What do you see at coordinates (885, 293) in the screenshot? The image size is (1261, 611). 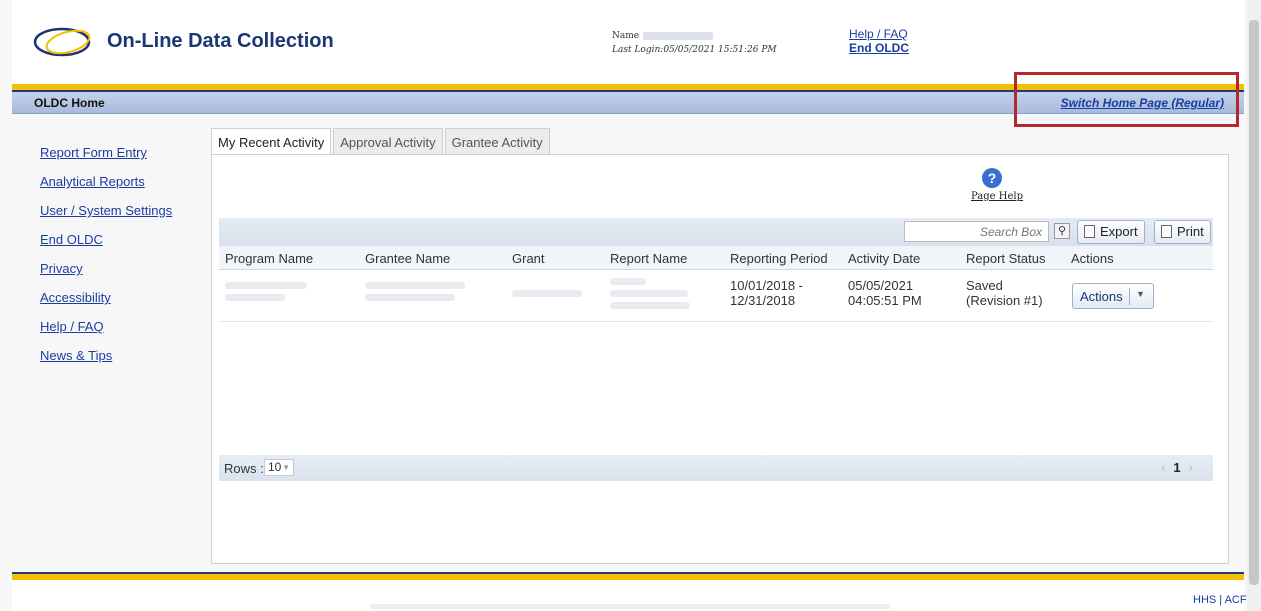 I see `cell-activity-date: 05/05/2021 04:05:51 PM` at bounding box center [885, 293].